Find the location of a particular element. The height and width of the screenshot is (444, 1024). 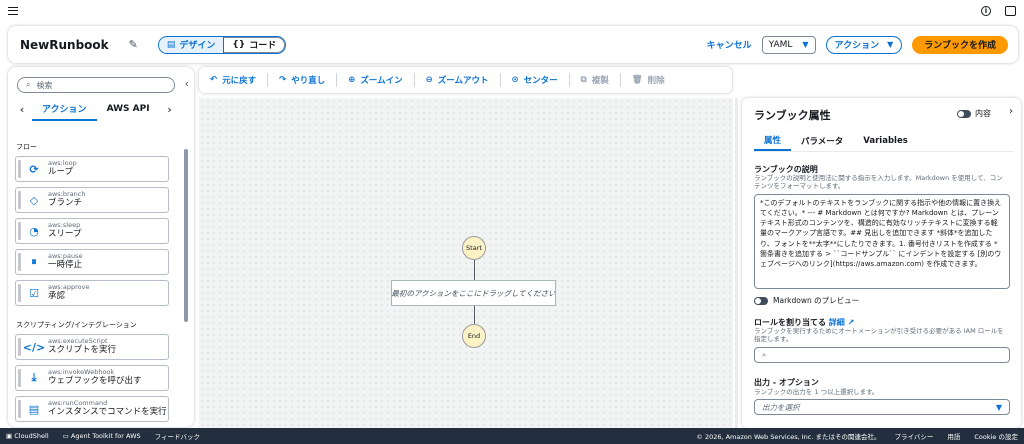

left-tabs: ‹ アクション AWS API › is located at coordinates (101, 109).